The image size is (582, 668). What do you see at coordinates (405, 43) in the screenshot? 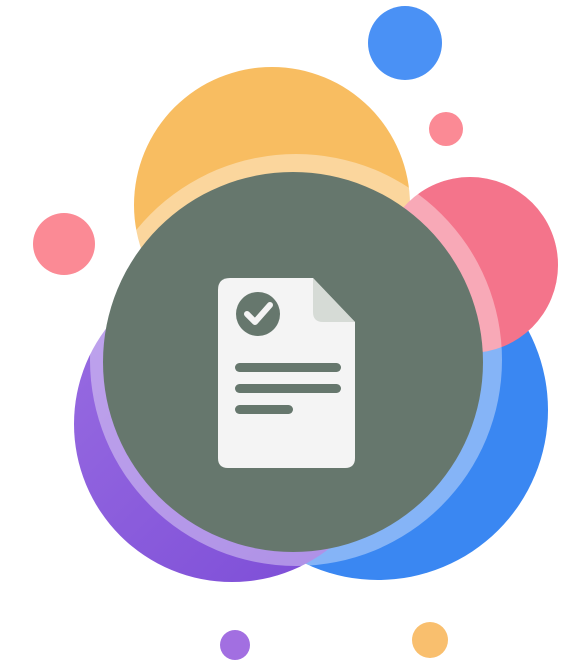
I see `blue-dot` at bounding box center [405, 43].